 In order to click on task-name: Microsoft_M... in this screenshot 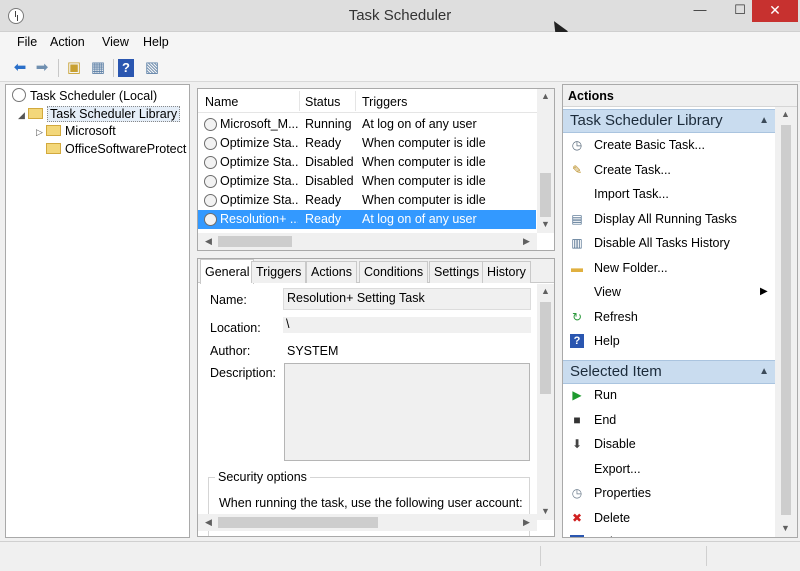, I will do `click(259, 124)`.